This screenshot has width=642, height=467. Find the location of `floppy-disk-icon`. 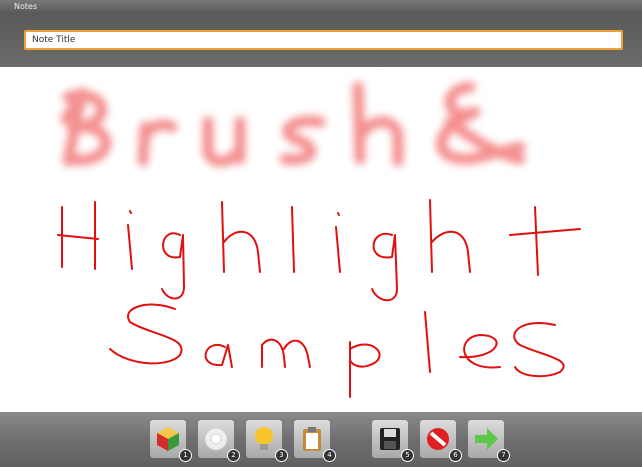

floppy-disk-icon is located at coordinates (390, 439).